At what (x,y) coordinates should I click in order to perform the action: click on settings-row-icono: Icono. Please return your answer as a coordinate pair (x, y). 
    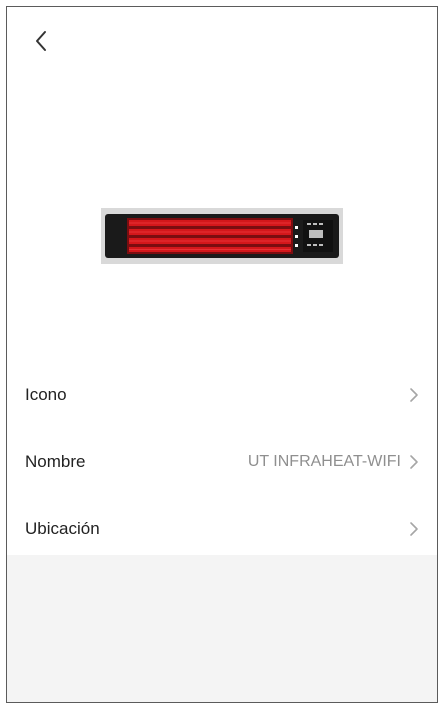
    Looking at the image, I should click on (222, 395).